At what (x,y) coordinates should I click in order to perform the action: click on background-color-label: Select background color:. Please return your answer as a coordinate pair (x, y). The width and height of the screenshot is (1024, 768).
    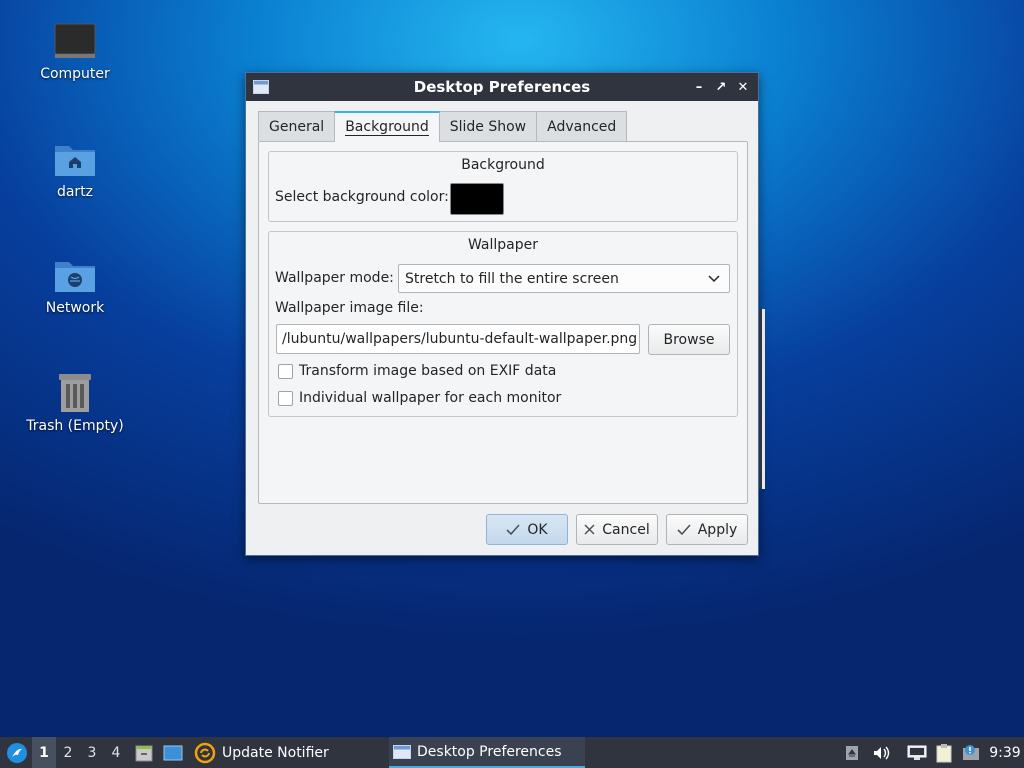
    Looking at the image, I should click on (362, 197).